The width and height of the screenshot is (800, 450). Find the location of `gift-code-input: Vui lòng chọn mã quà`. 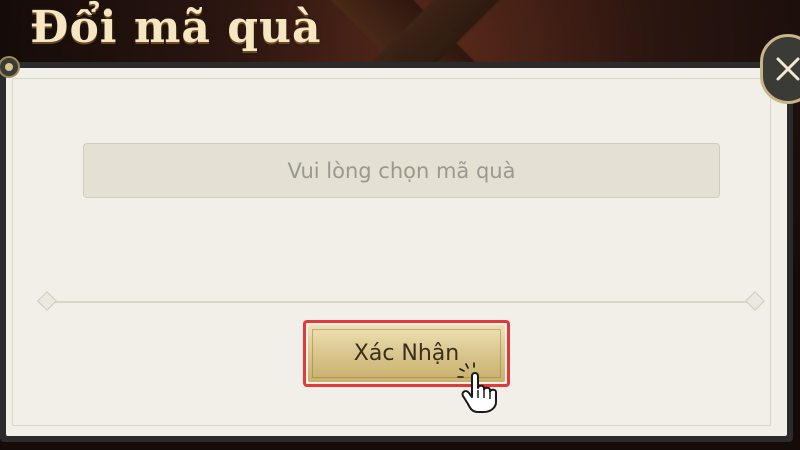

gift-code-input: Vui lòng chọn mã quà is located at coordinates (401, 170).